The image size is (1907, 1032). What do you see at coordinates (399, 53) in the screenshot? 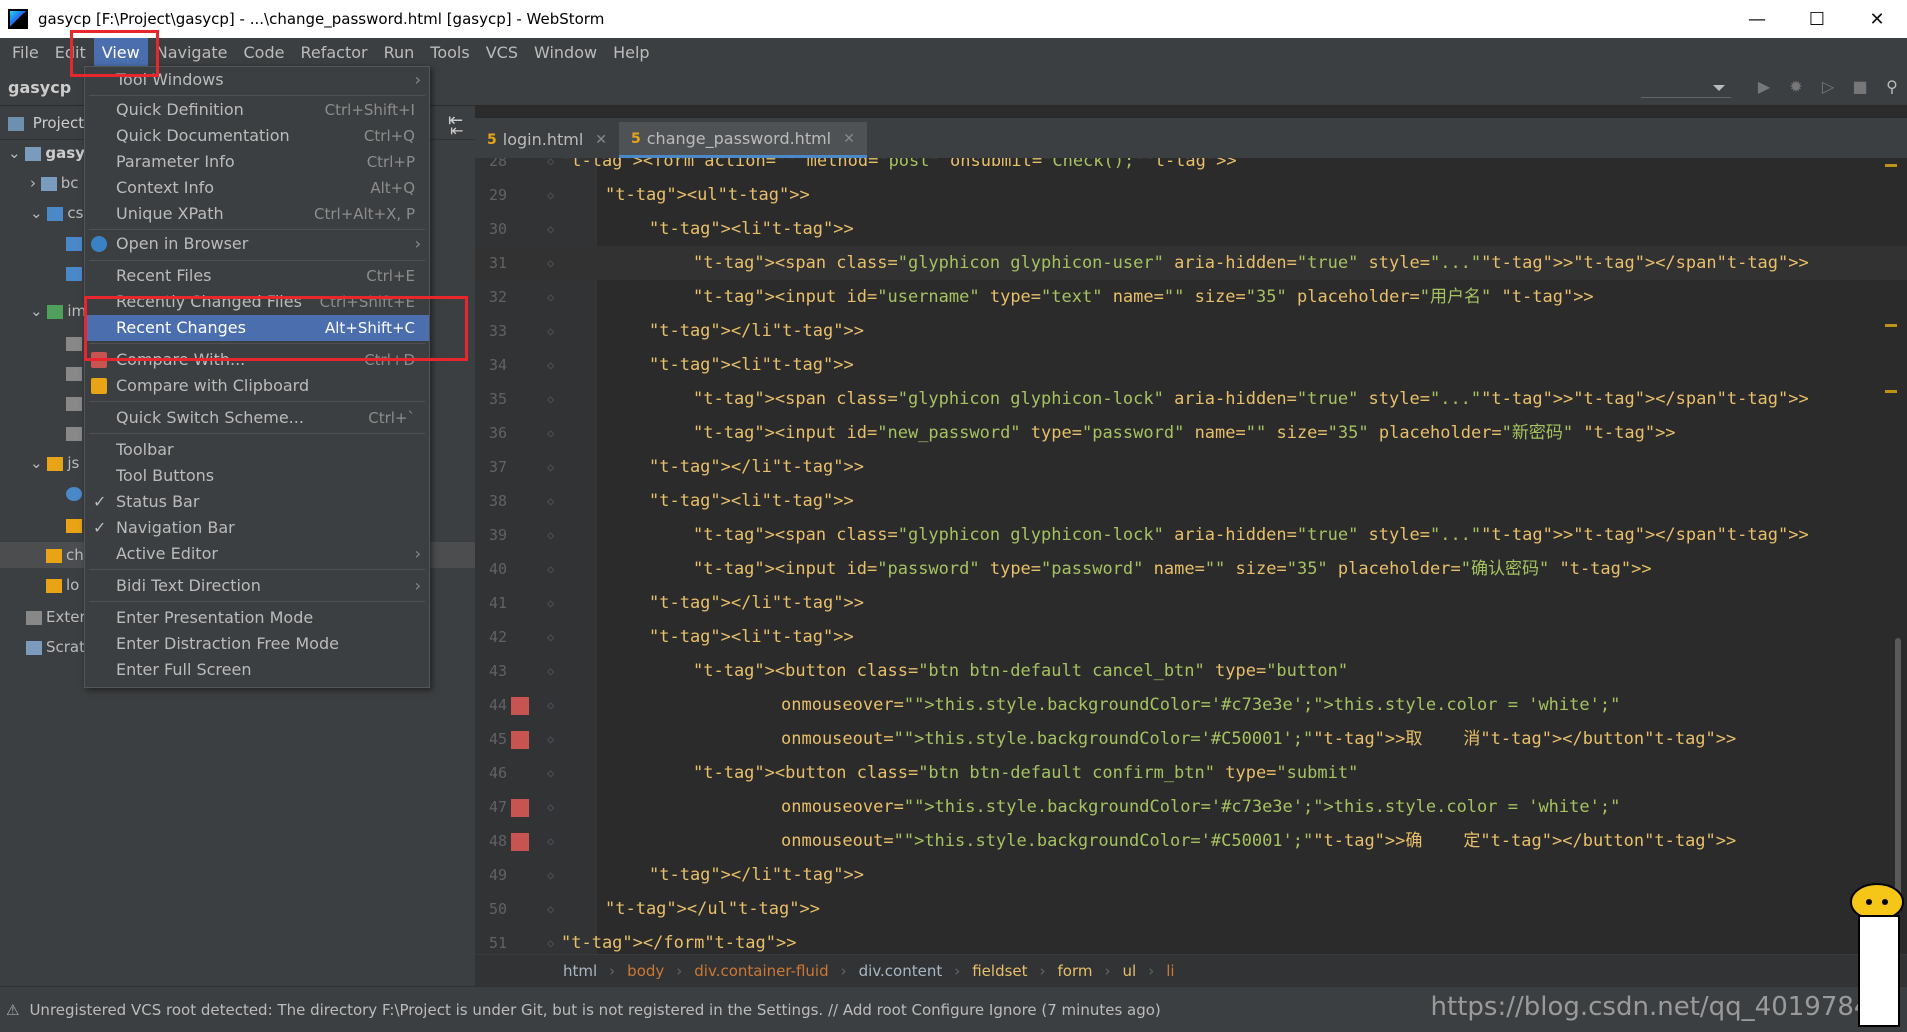
I see `menu-run: Run` at bounding box center [399, 53].